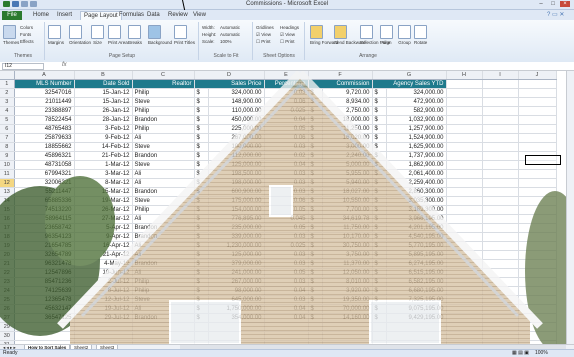  Describe the element at coordinates (103, 75) in the screenshot. I see `column-header-B: B` at that location.